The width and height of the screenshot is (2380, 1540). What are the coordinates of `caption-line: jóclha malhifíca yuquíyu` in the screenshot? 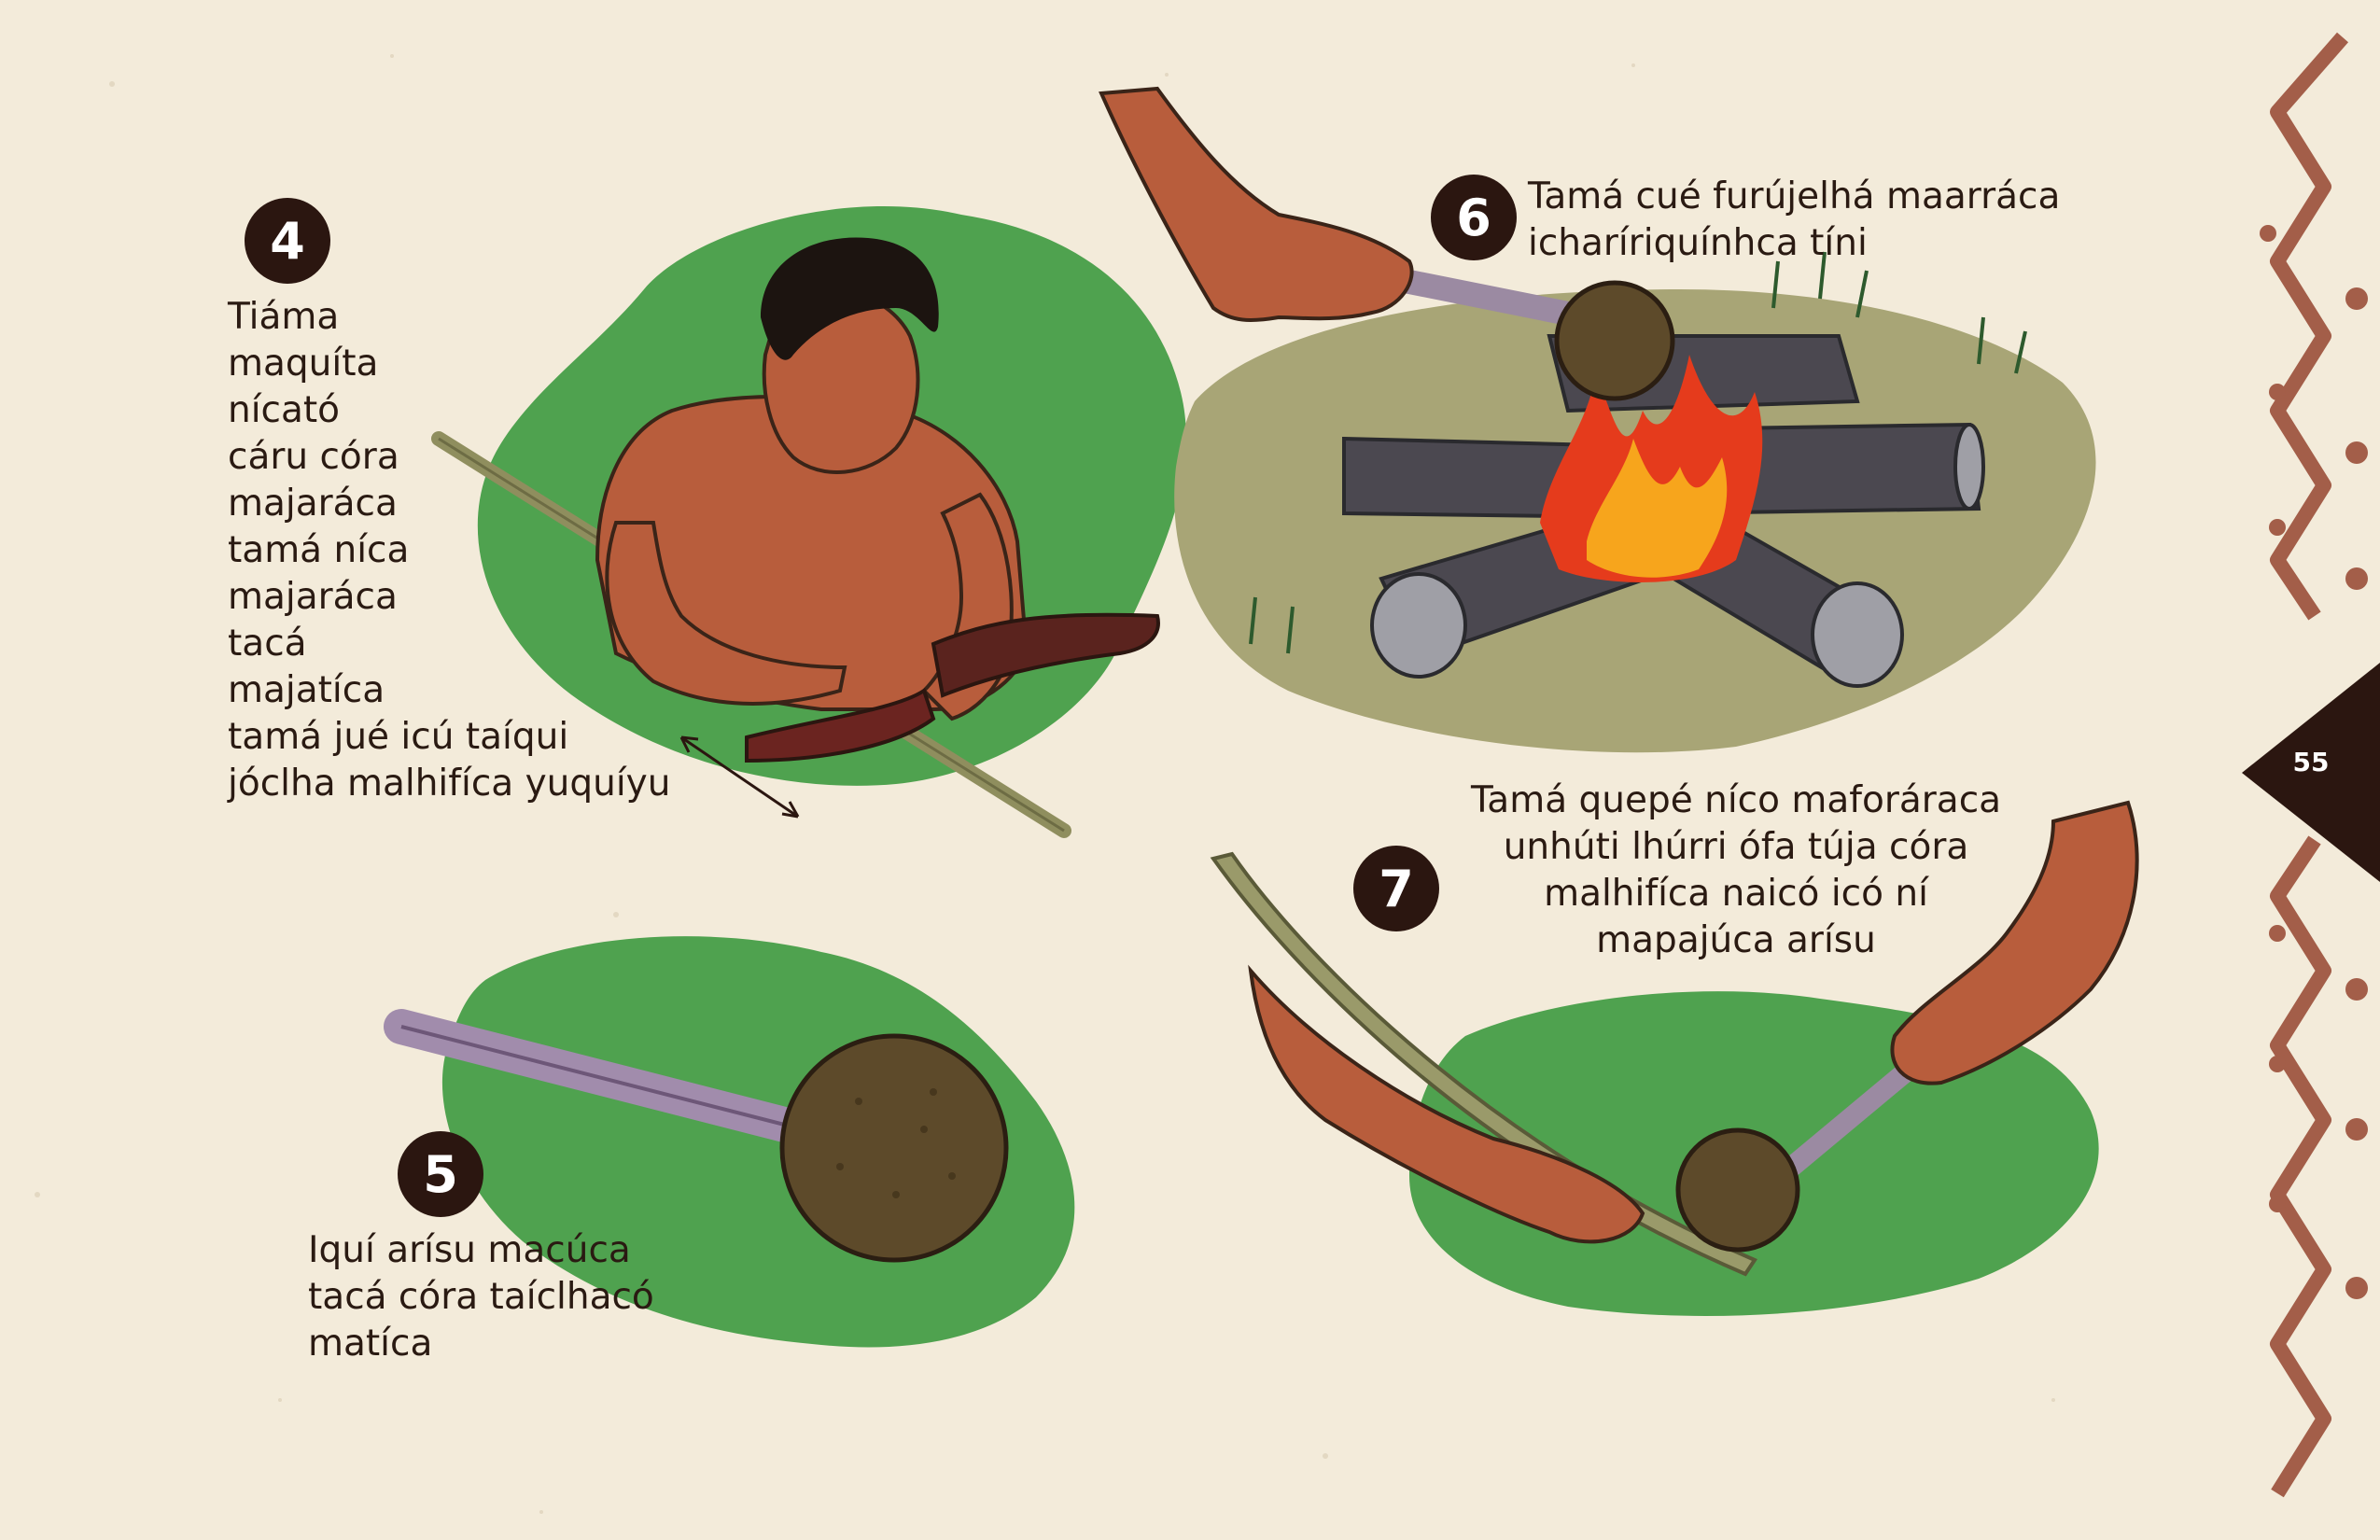 It's located at (449, 784).